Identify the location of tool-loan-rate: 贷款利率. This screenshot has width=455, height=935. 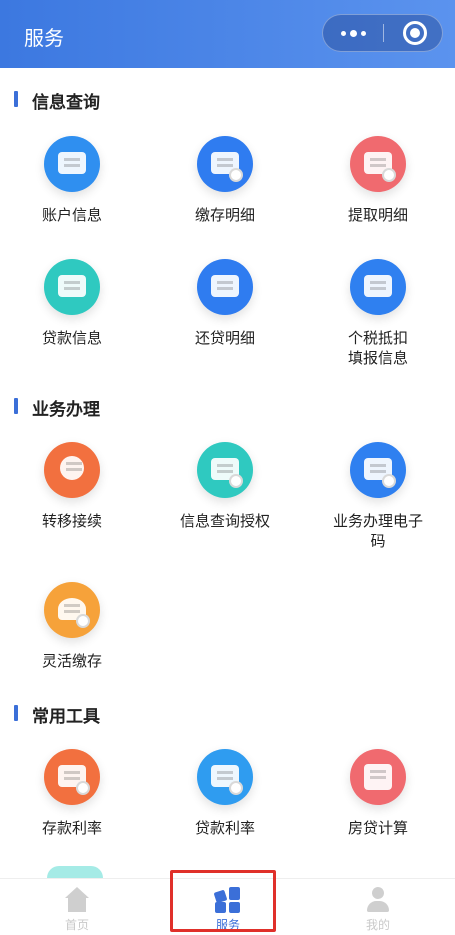
(225, 793).